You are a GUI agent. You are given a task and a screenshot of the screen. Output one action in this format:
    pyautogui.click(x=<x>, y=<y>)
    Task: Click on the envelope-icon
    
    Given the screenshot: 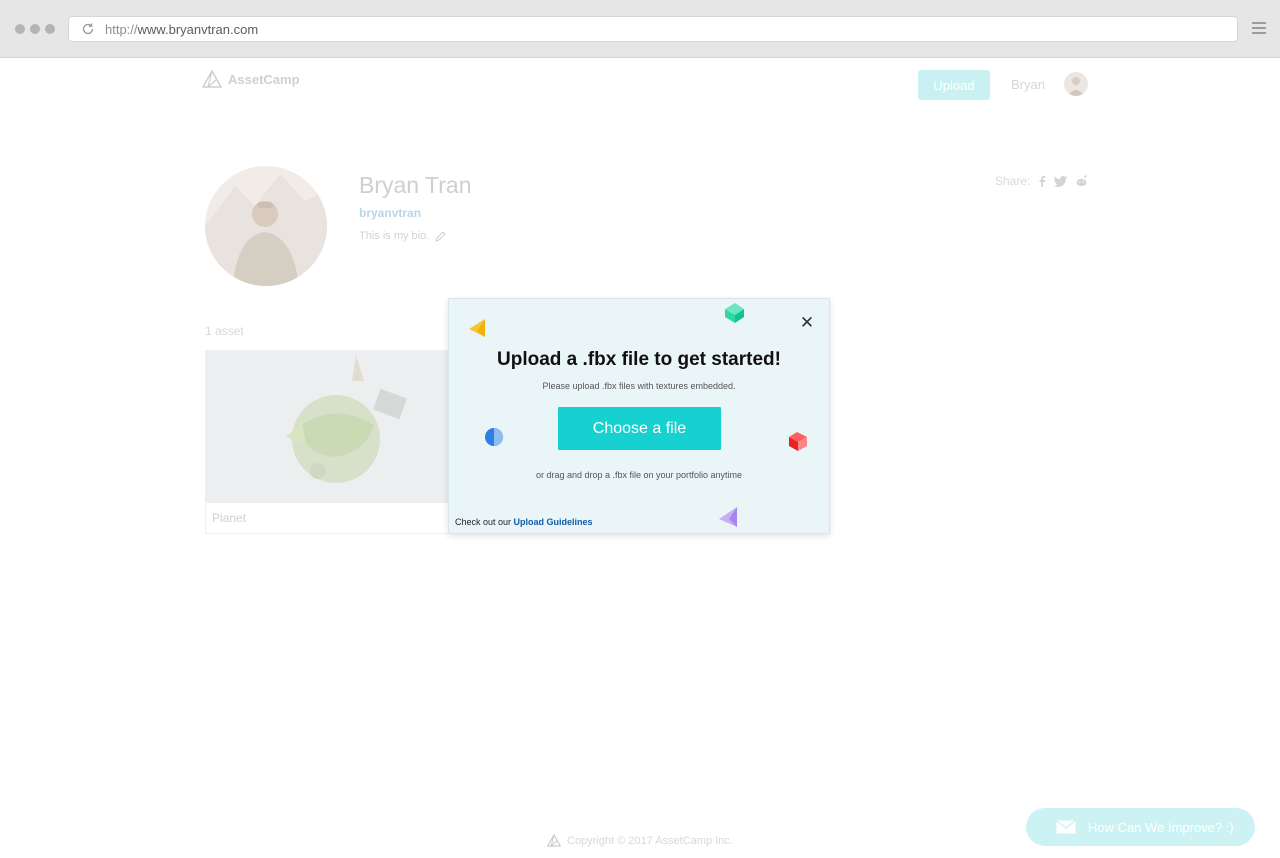 What is the action you would take?
    pyautogui.click(x=1066, y=827)
    